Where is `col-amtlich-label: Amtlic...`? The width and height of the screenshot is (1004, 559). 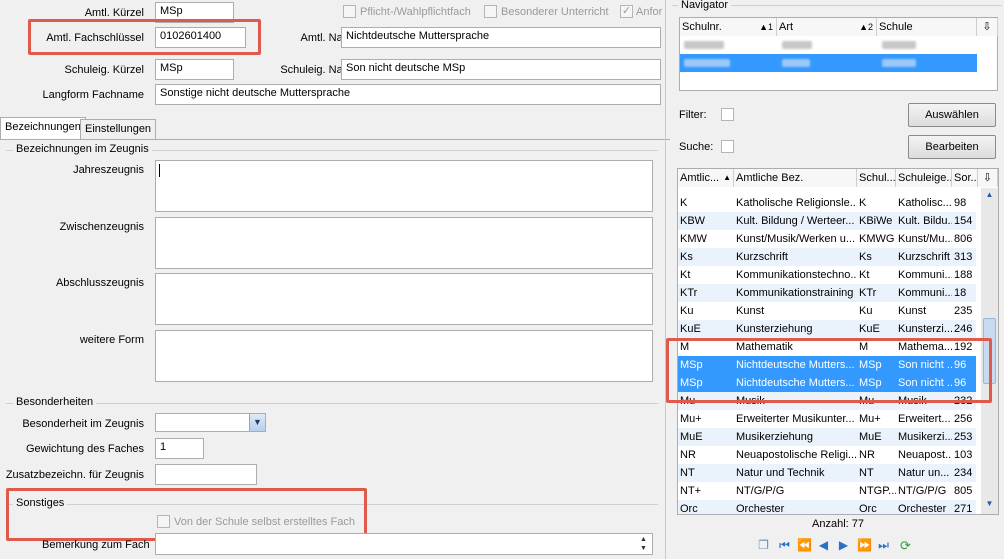 col-amtlich-label: Amtlic... is located at coordinates (700, 178).